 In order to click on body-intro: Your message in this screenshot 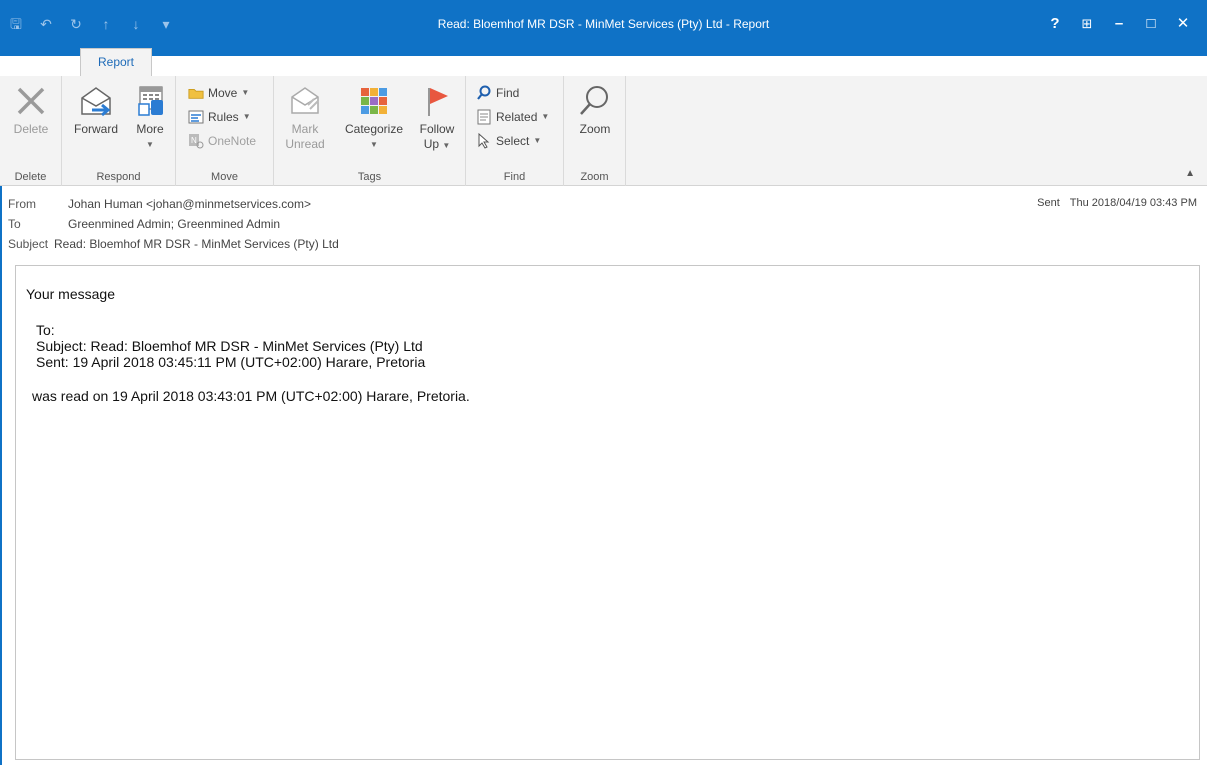, I will do `click(70, 294)`.